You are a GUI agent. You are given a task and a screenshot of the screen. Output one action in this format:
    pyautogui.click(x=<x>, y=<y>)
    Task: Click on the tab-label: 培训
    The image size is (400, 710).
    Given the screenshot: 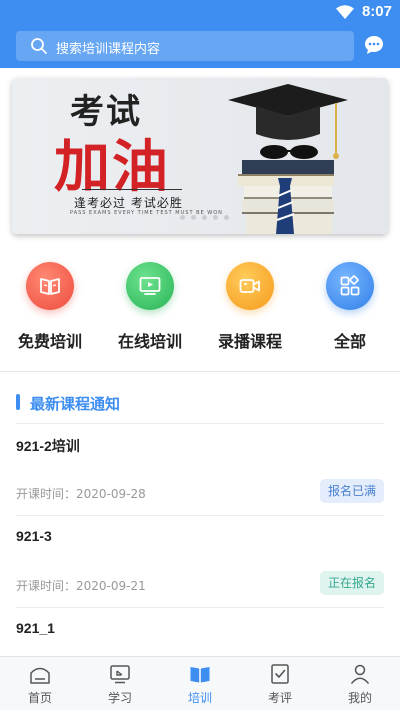 What is the action you would take?
    pyautogui.click(x=199, y=698)
    